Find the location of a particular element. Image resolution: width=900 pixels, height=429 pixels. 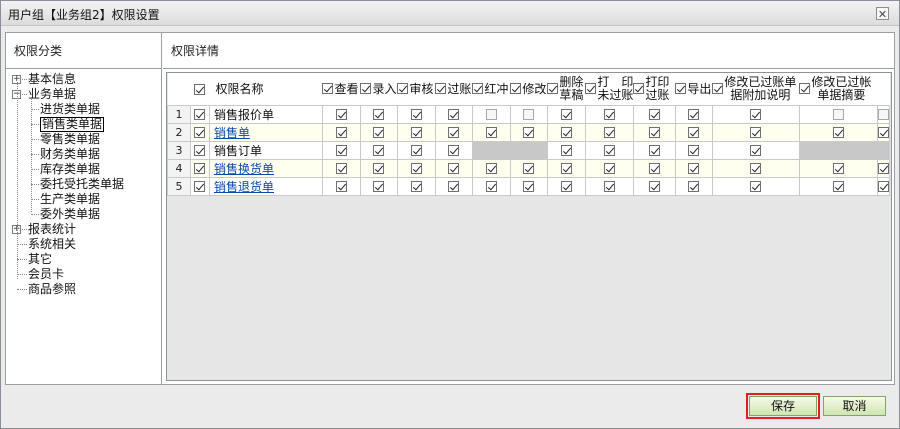

tree-item: 商品参照 is located at coordinates (86, 289).